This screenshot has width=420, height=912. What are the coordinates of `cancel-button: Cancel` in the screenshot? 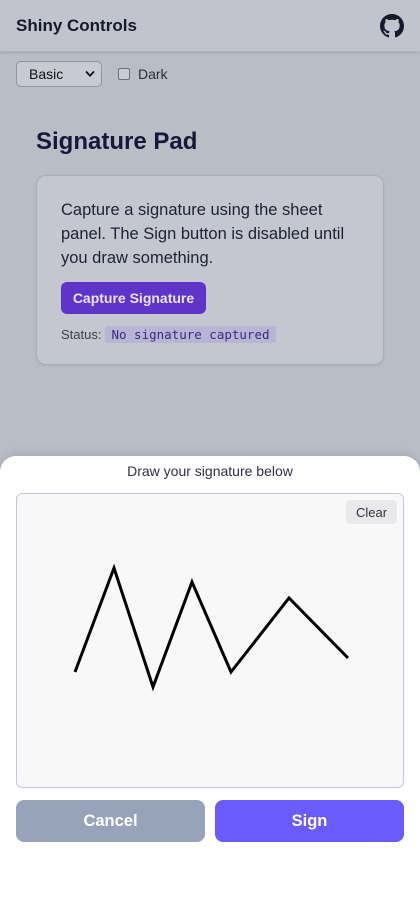 It's located at (110, 821).